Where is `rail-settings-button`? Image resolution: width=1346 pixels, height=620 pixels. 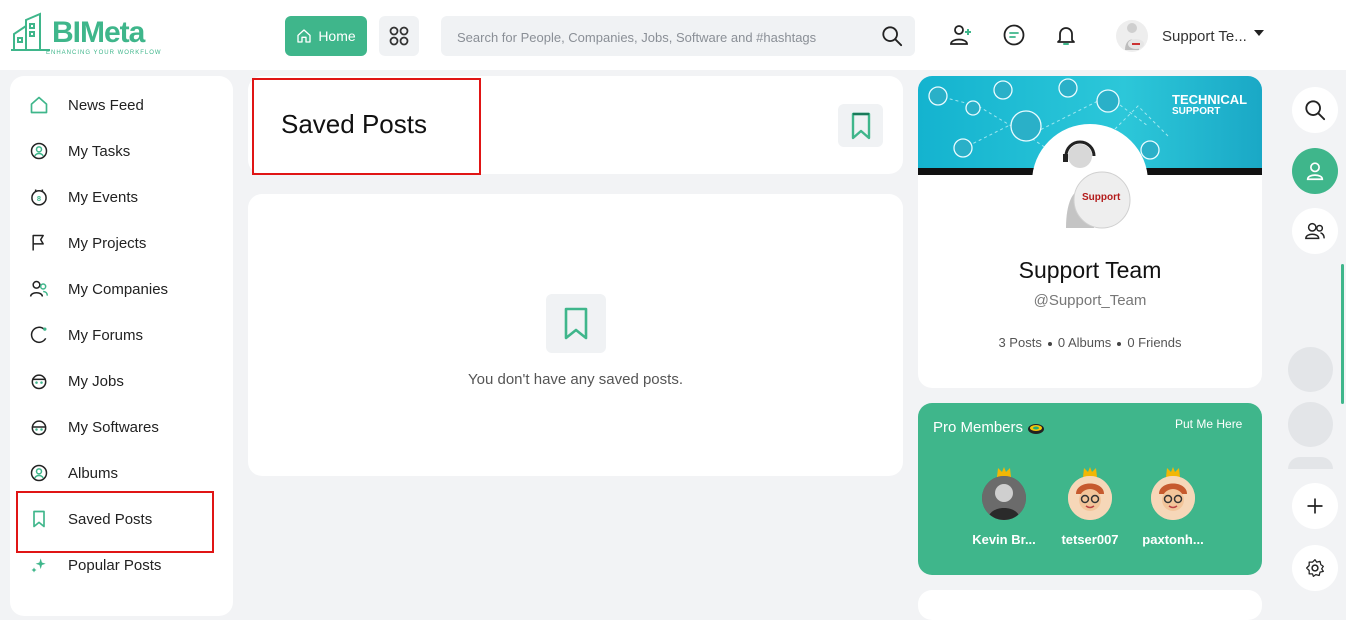 rail-settings-button is located at coordinates (1315, 568).